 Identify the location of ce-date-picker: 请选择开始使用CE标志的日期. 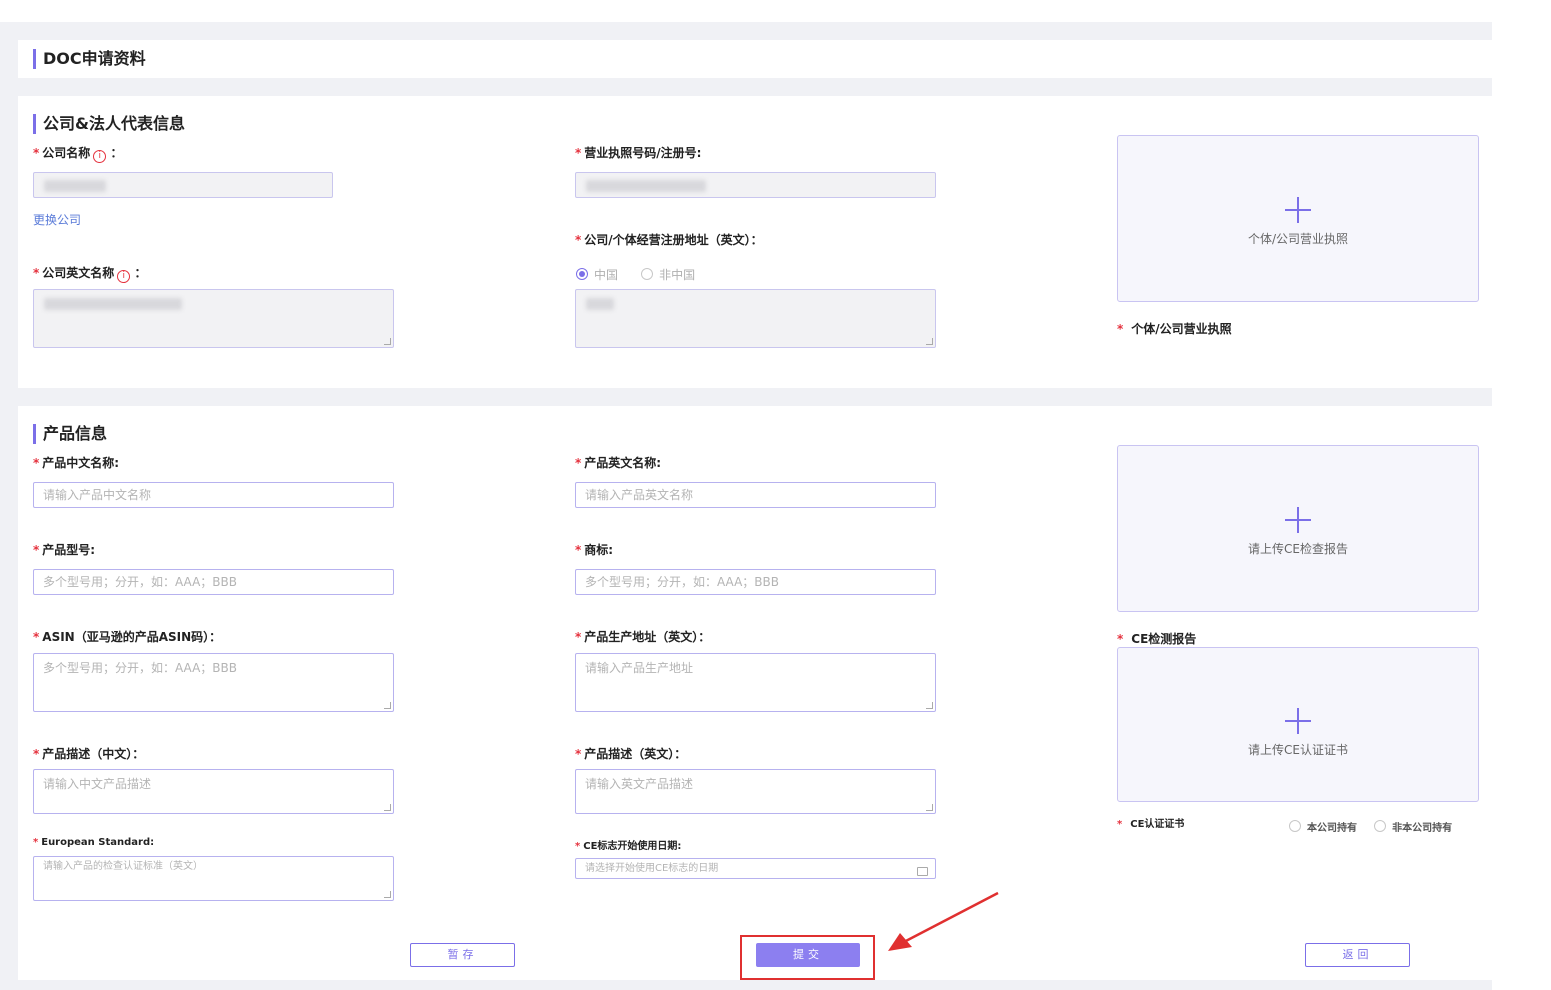
(755, 868).